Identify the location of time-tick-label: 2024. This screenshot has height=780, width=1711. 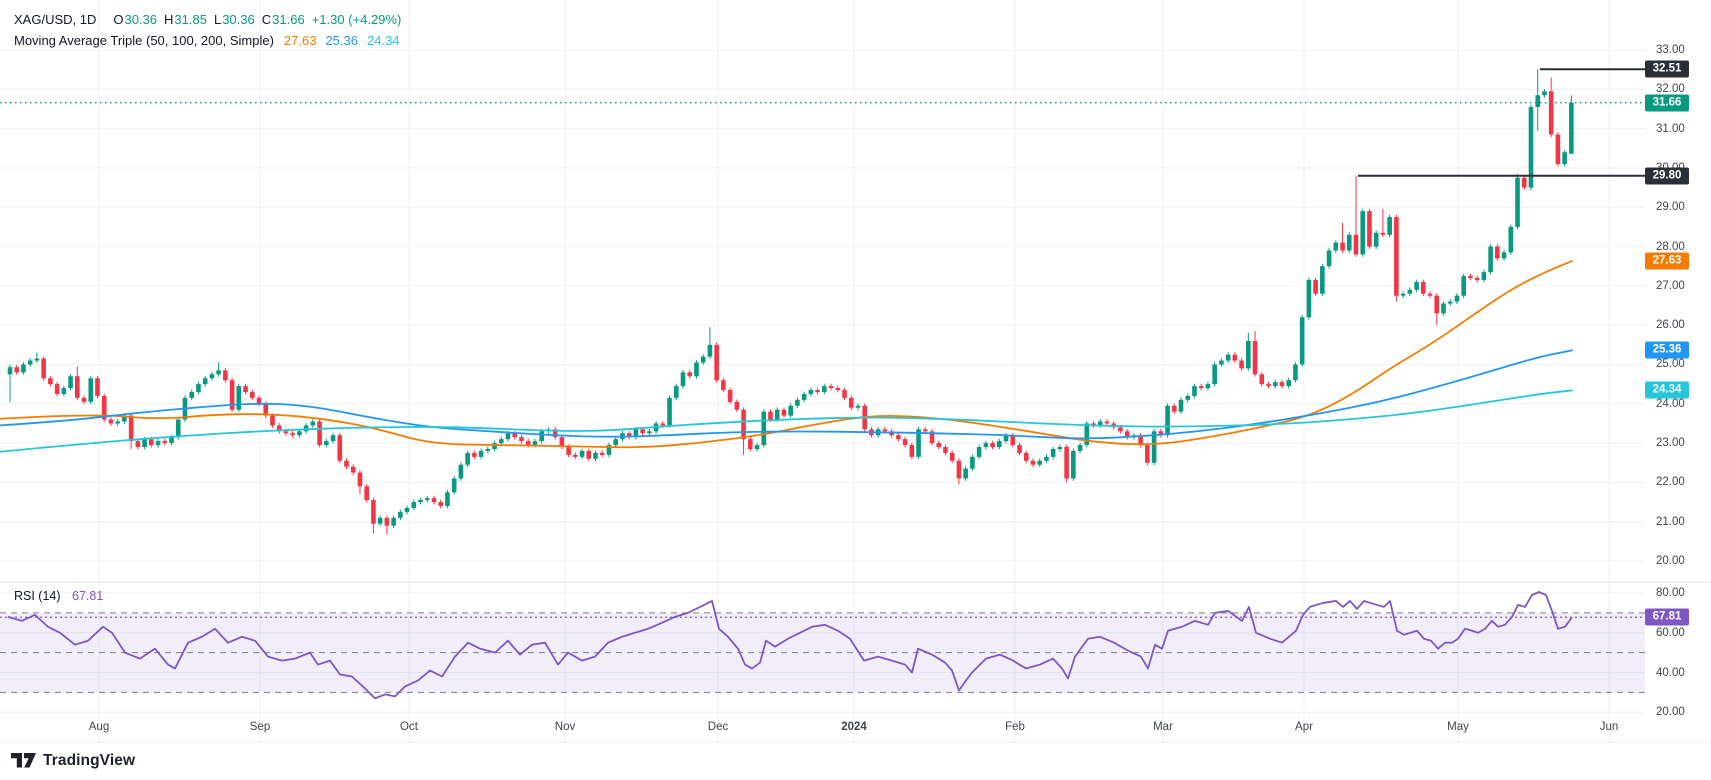
(854, 727).